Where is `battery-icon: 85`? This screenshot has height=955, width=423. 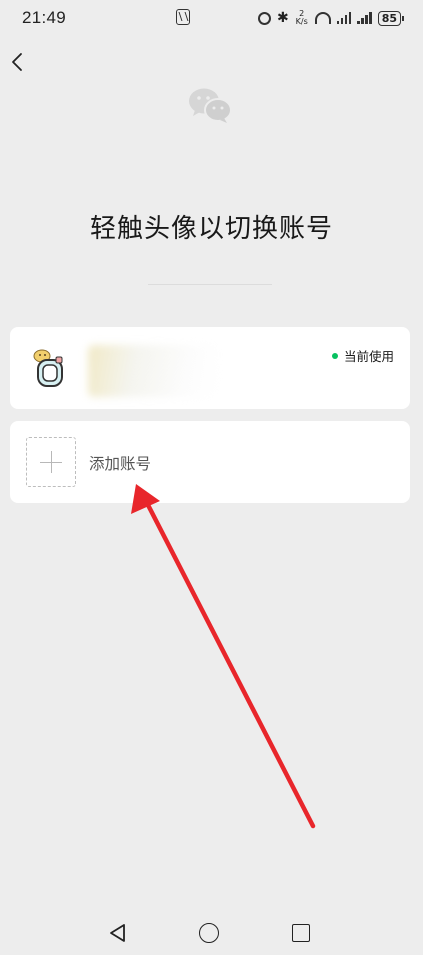 battery-icon: 85 is located at coordinates (391, 18).